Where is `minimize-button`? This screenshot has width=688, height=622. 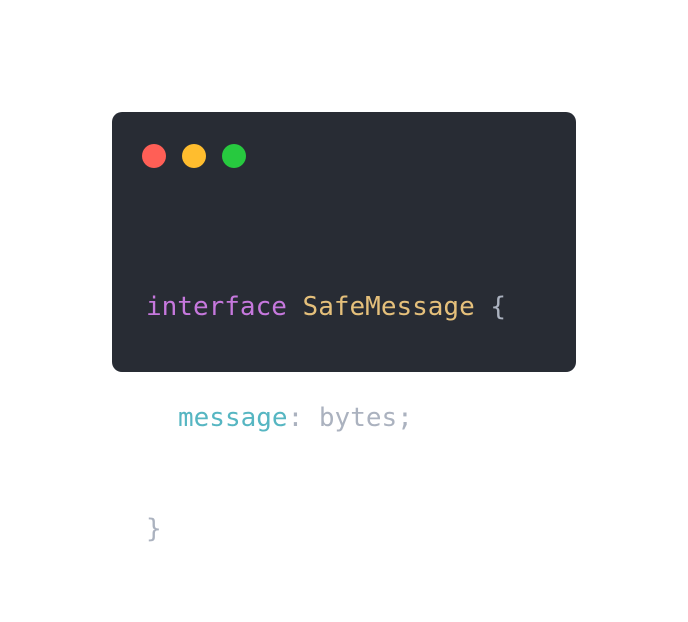 minimize-button is located at coordinates (194, 156).